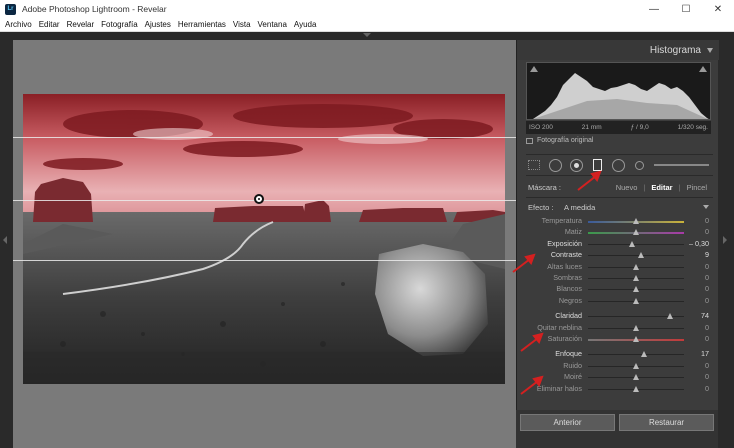 The height and width of the screenshot is (448, 734). Describe the element at coordinates (587, 183) in the screenshot. I see `arrow-to-graduated-tool` at that location.